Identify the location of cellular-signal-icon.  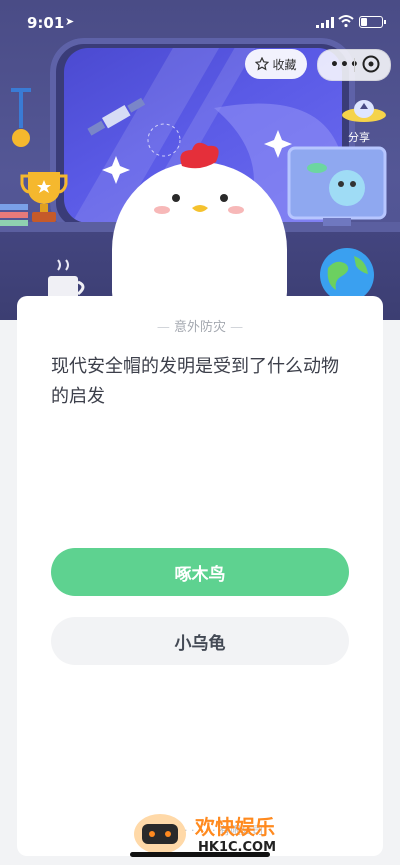
(325, 22).